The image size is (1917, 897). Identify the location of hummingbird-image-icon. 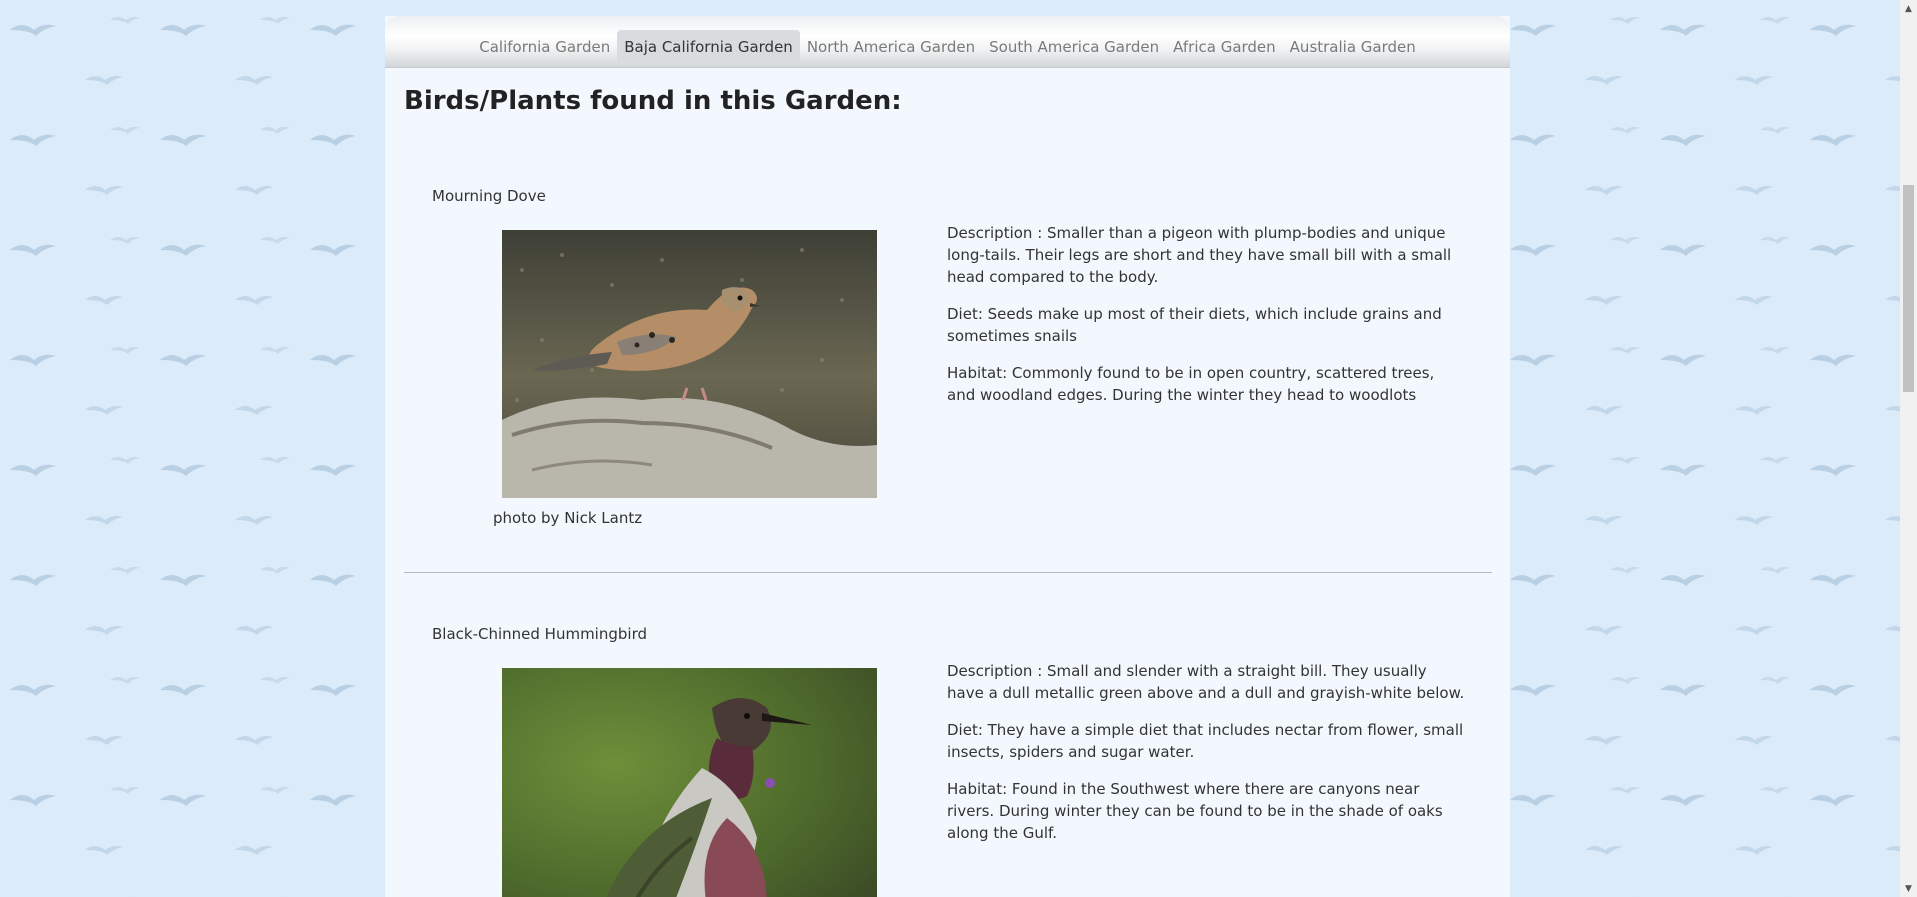
(689, 782).